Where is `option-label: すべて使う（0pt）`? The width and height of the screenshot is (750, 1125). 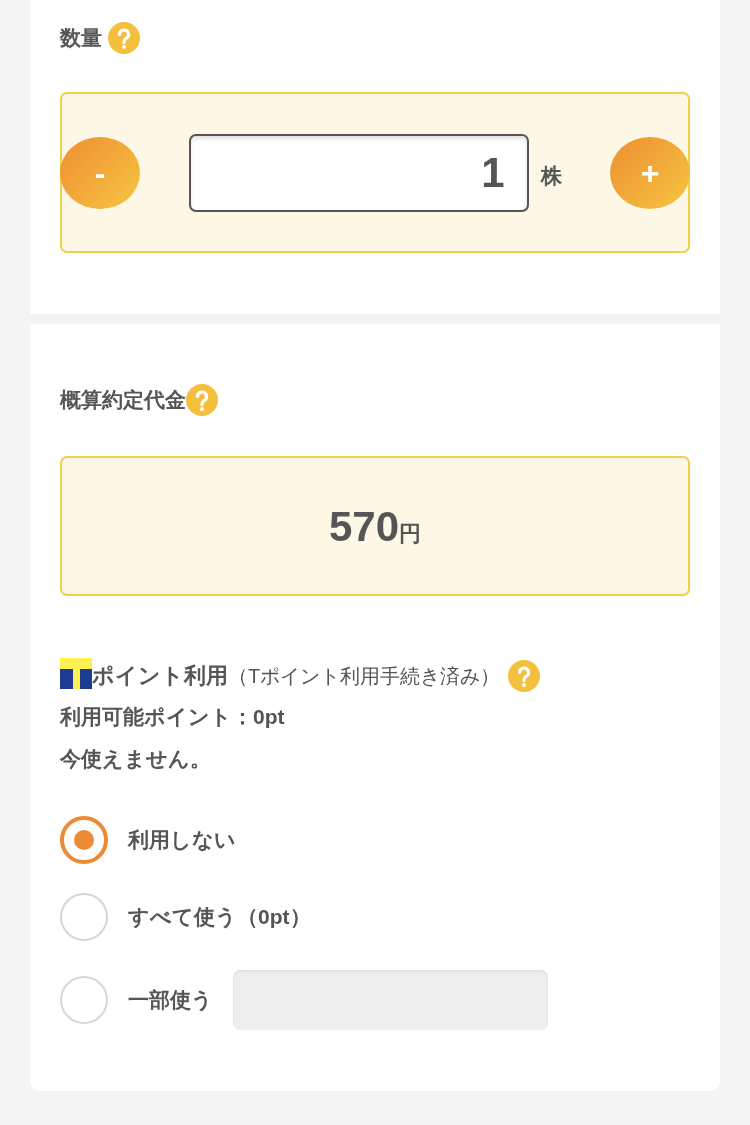
option-label: すべて使う（0pt） is located at coordinates (219, 917).